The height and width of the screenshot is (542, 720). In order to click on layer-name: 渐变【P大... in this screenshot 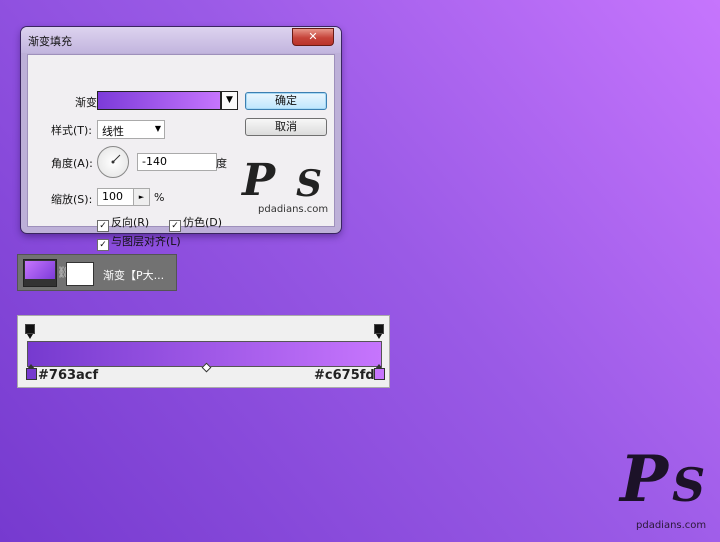, I will do `click(134, 275)`.